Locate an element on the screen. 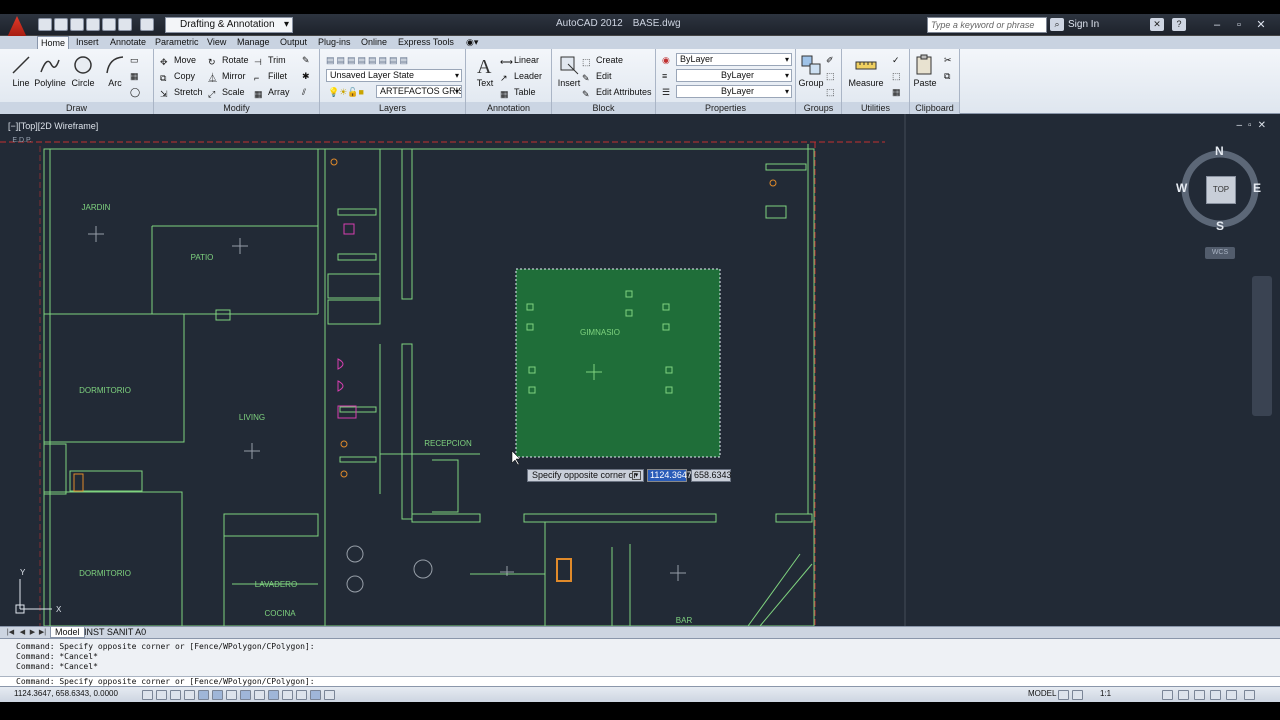  tab-parametric: Parametric is located at coordinates (177, 42).